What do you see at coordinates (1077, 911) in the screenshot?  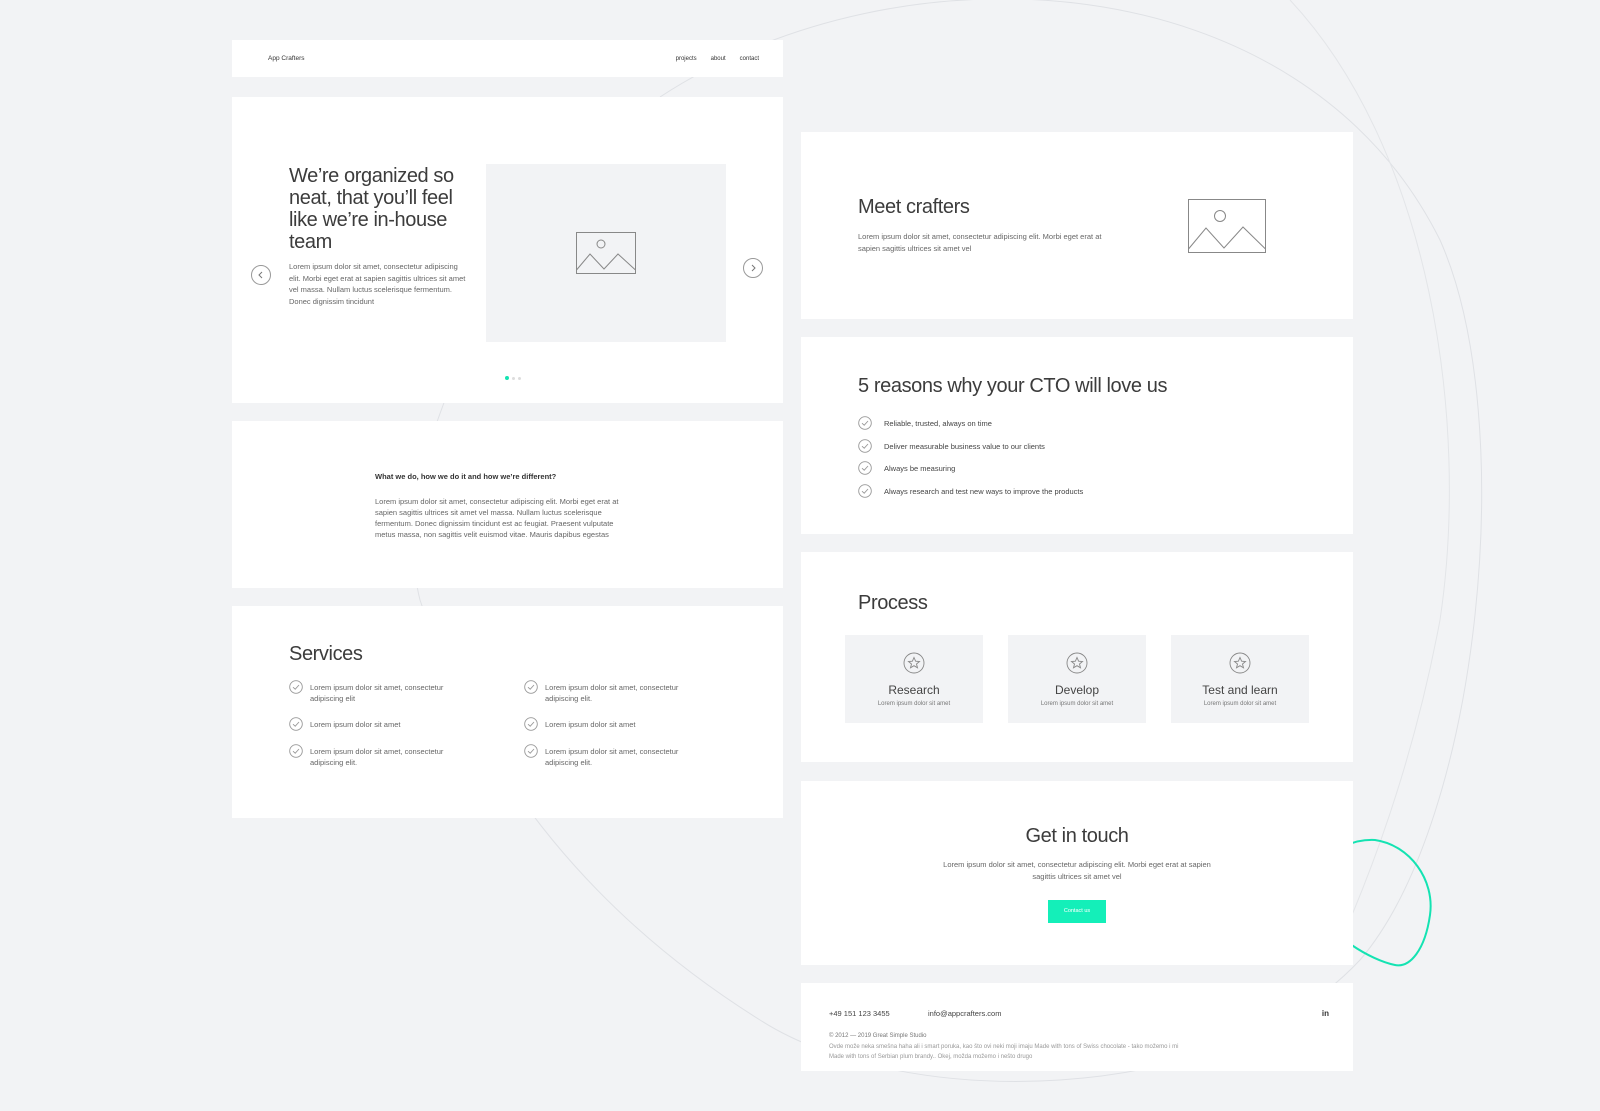 I see `contact-us-button: Contact us` at bounding box center [1077, 911].